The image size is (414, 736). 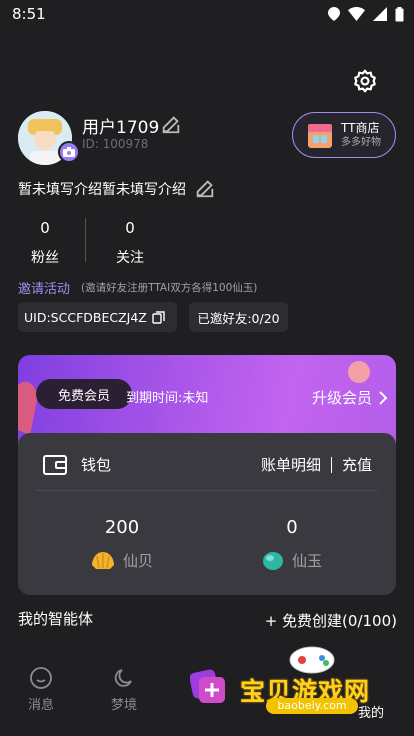 What do you see at coordinates (371, 711) in the screenshot?
I see `nav-mine-label: 我的` at bounding box center [371, 711].